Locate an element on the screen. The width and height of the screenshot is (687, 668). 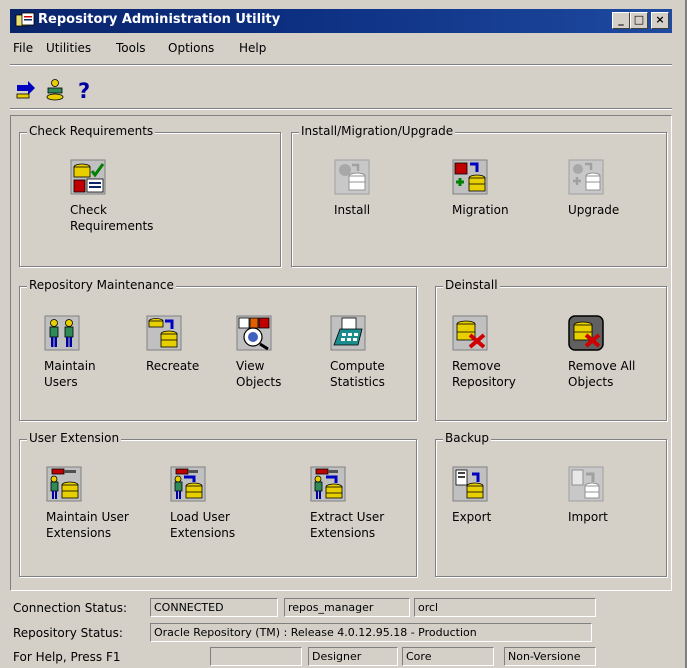
import-button: Import is located at coordinates (588, 495).